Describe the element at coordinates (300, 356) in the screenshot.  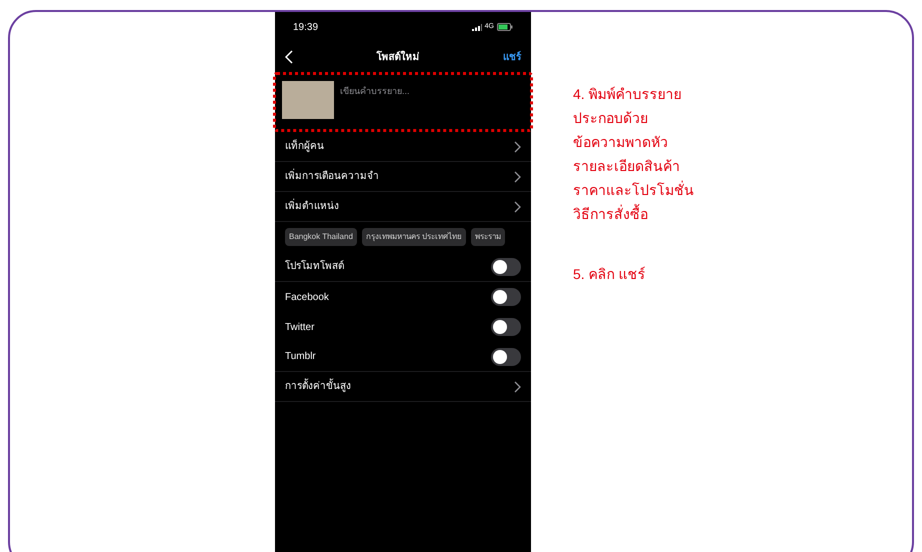
I see `row-label: Tumblr` at that location.